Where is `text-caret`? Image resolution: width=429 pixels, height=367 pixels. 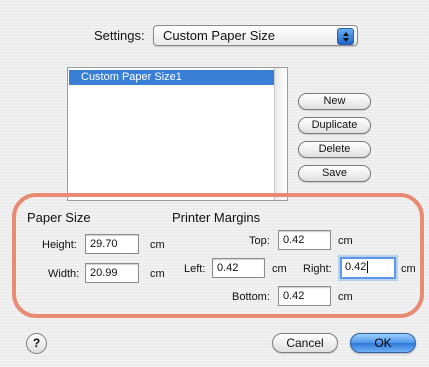 text-caret is located at coordinates (368, 267).